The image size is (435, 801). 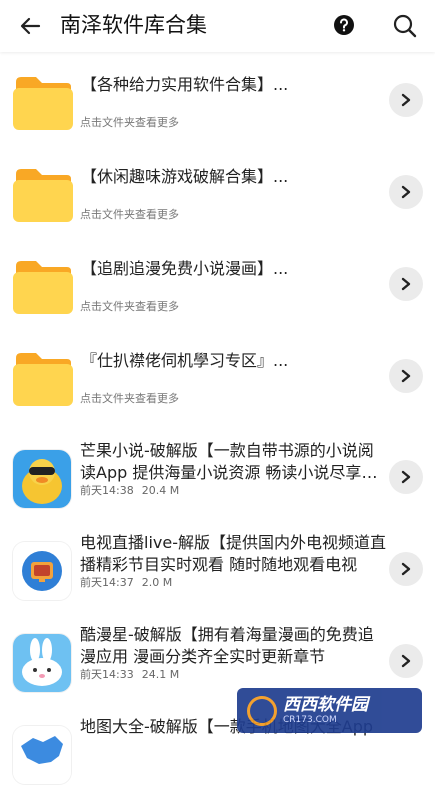 I want to click on site-watermark: 西西软件园 CR173.COM, so click(x=329, y=710).